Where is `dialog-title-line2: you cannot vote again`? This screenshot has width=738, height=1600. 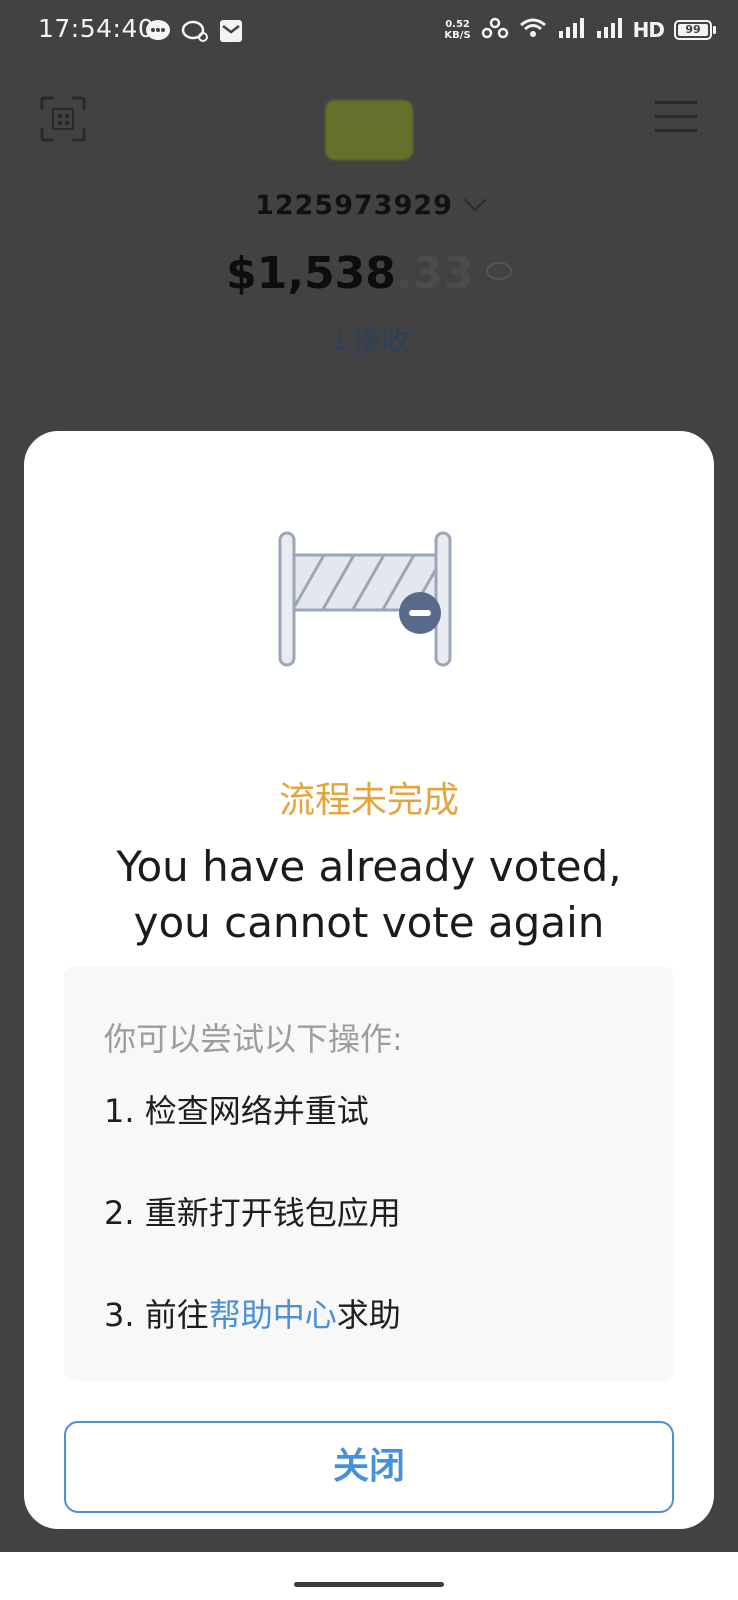 dialog-title-line2: you cannot vote again is located at coordinates (369, 922).